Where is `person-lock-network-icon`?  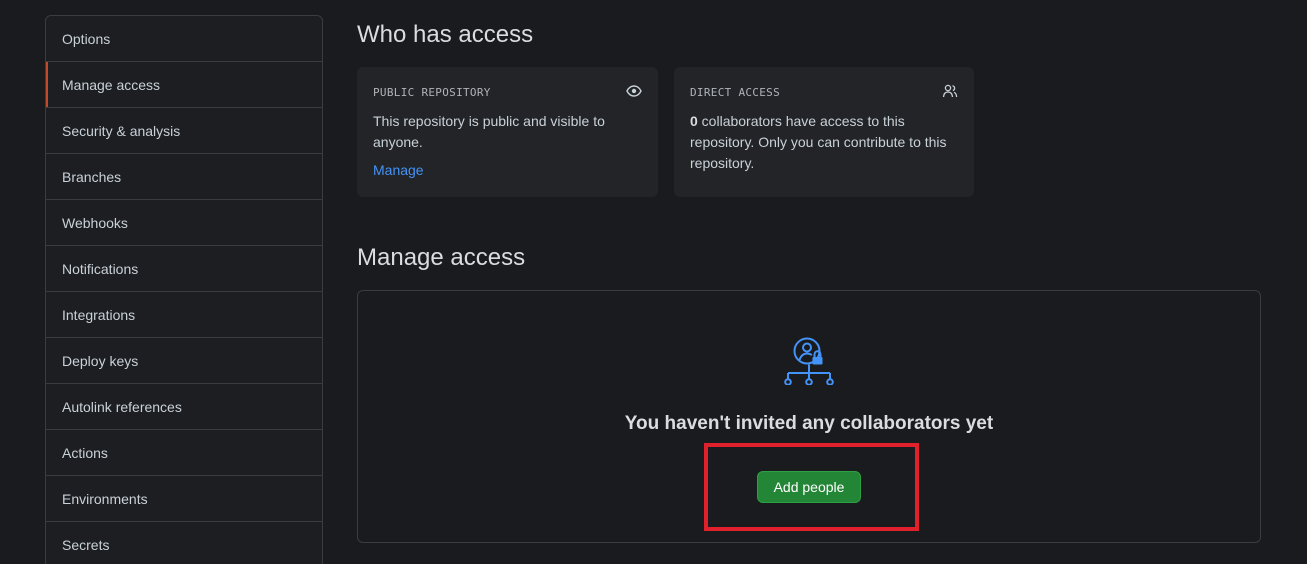
person-lock-network-icon is located at coordinates (809, 361).